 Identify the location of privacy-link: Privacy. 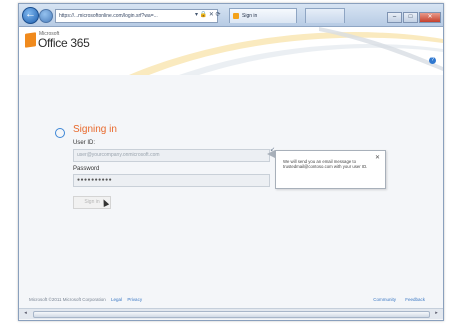
(134, 299).